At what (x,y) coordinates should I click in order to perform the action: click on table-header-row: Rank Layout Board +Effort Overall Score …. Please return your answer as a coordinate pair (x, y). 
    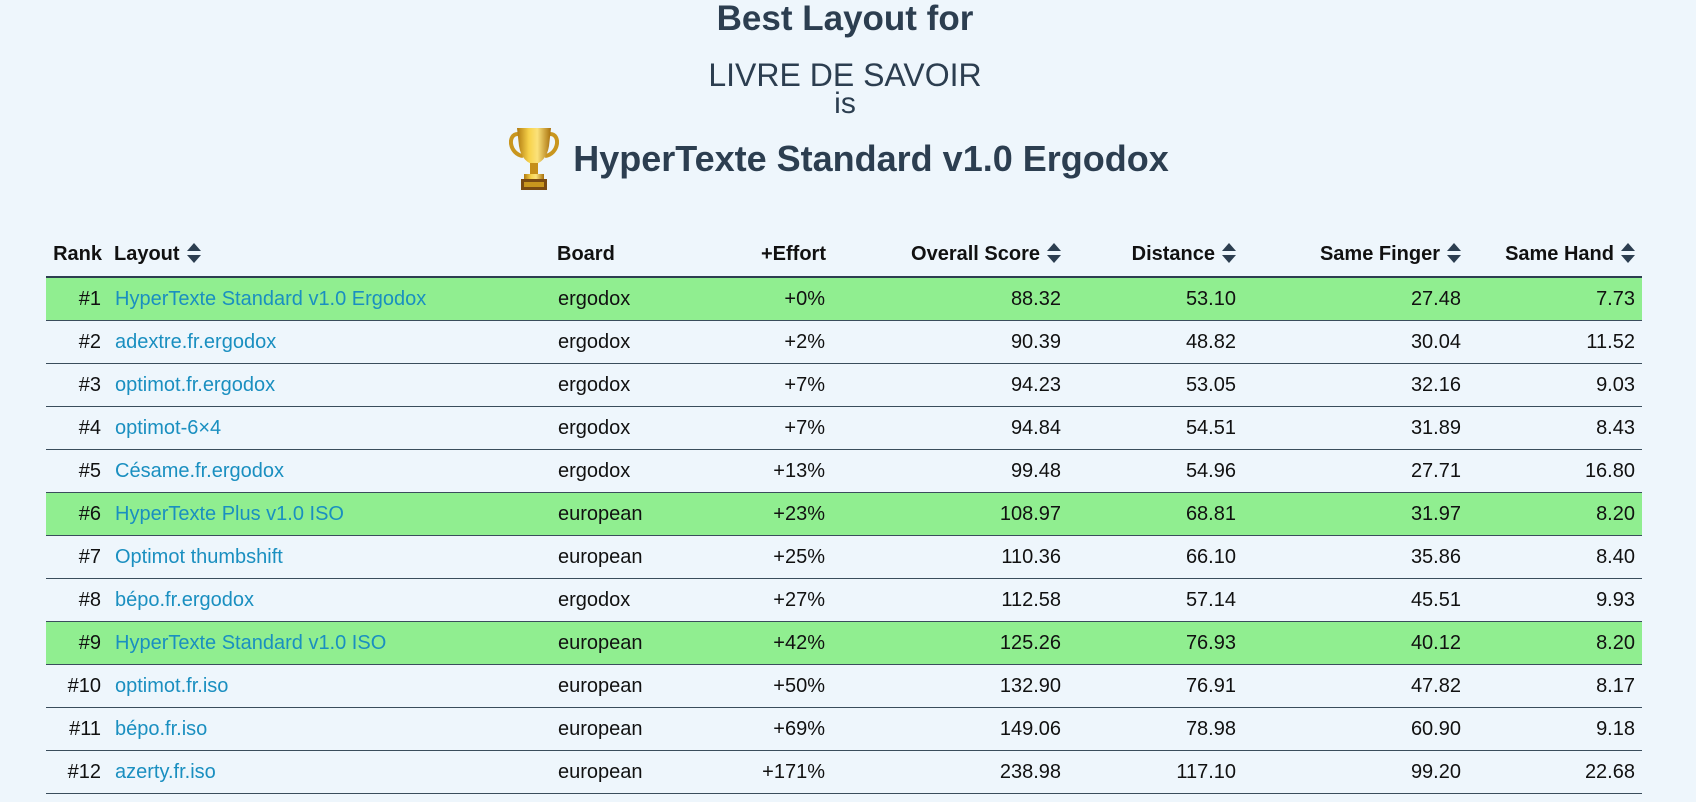
    Looking at the image, I should click on (844, 255).